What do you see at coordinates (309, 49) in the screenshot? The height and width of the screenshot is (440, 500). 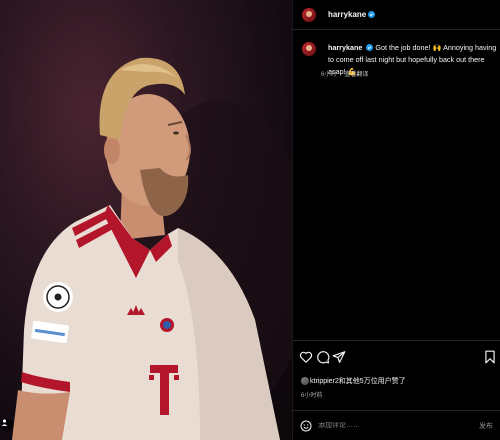 I see `caption-avatar` at bounding box center [309, 49].